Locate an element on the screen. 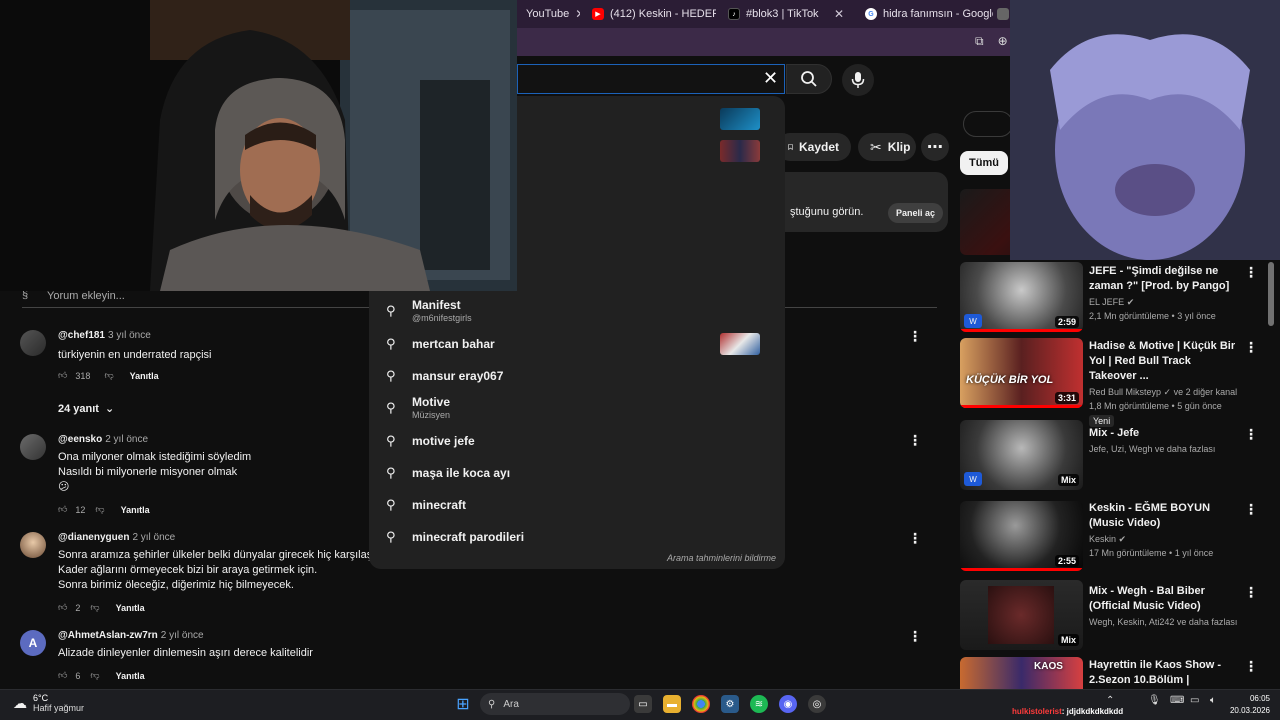 The image size is (1280, 720). task-view-icon: ▭ is located at coordinates (643, 704).